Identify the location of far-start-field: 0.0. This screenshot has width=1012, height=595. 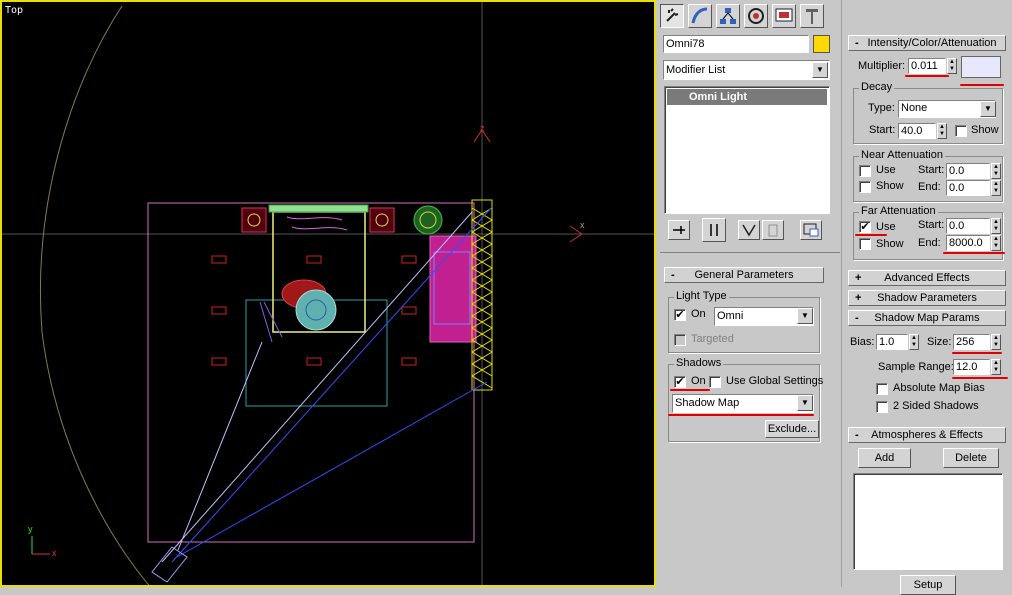
(968, 226).